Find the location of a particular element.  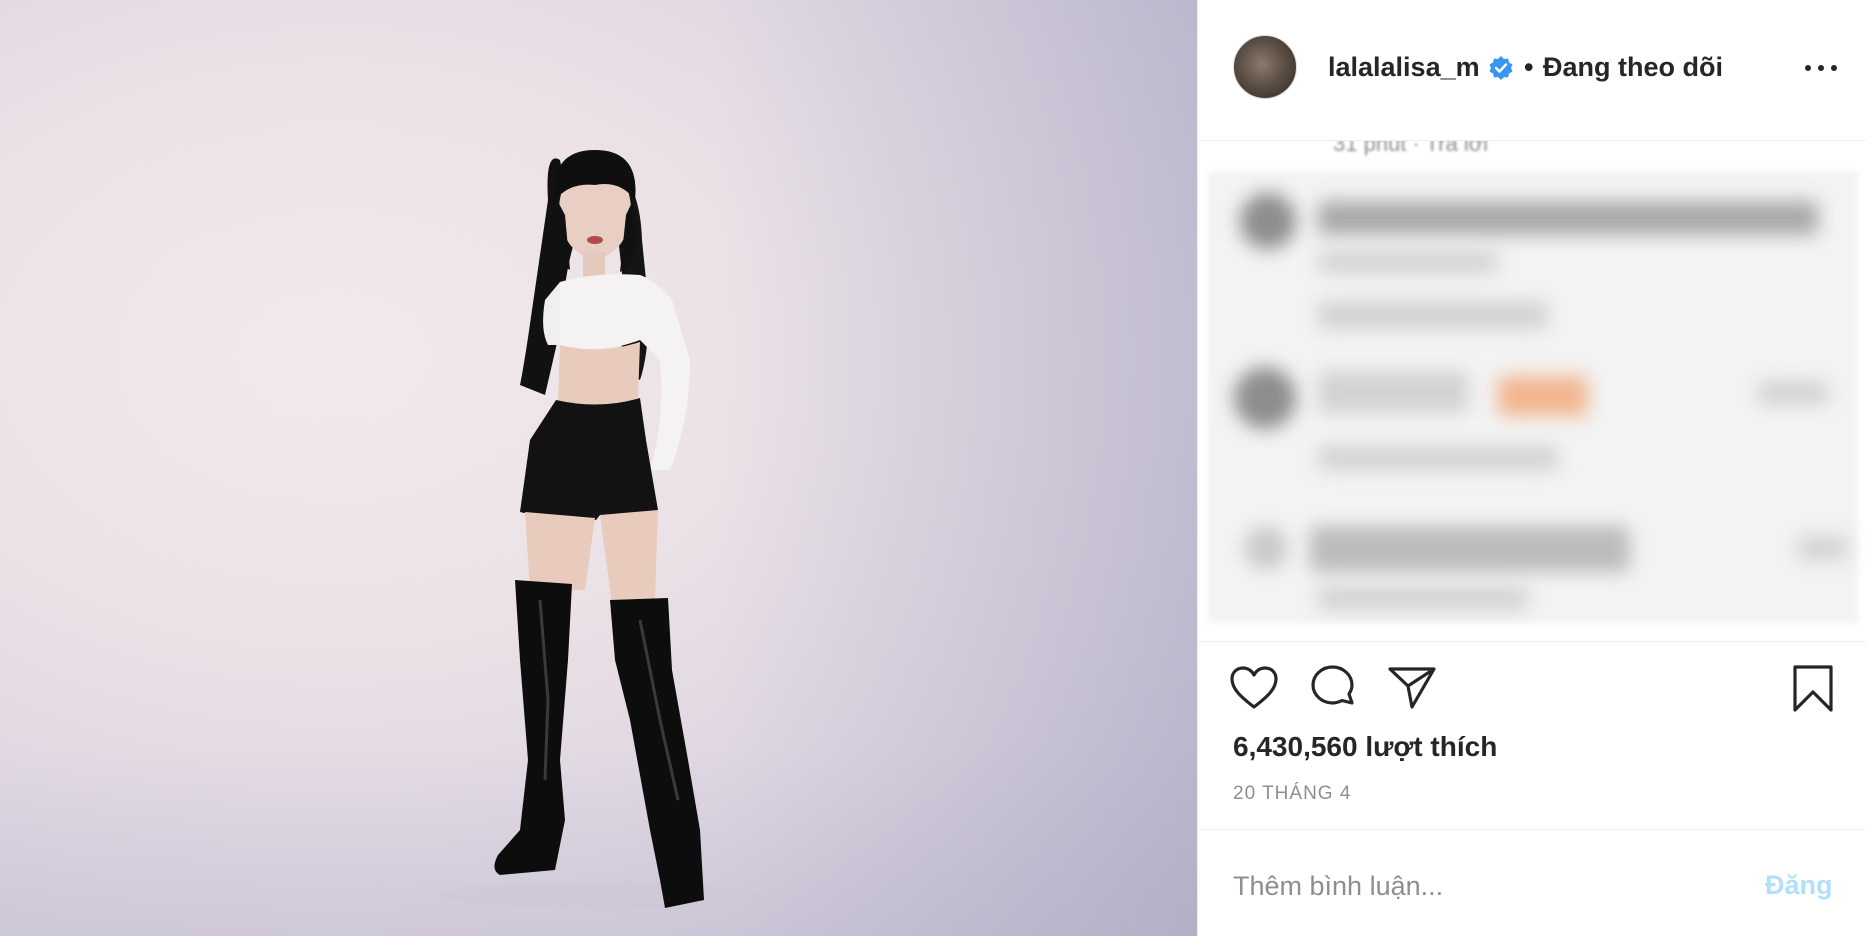

username-link: lalalalisa_m is located at coordinates (1404, 67).